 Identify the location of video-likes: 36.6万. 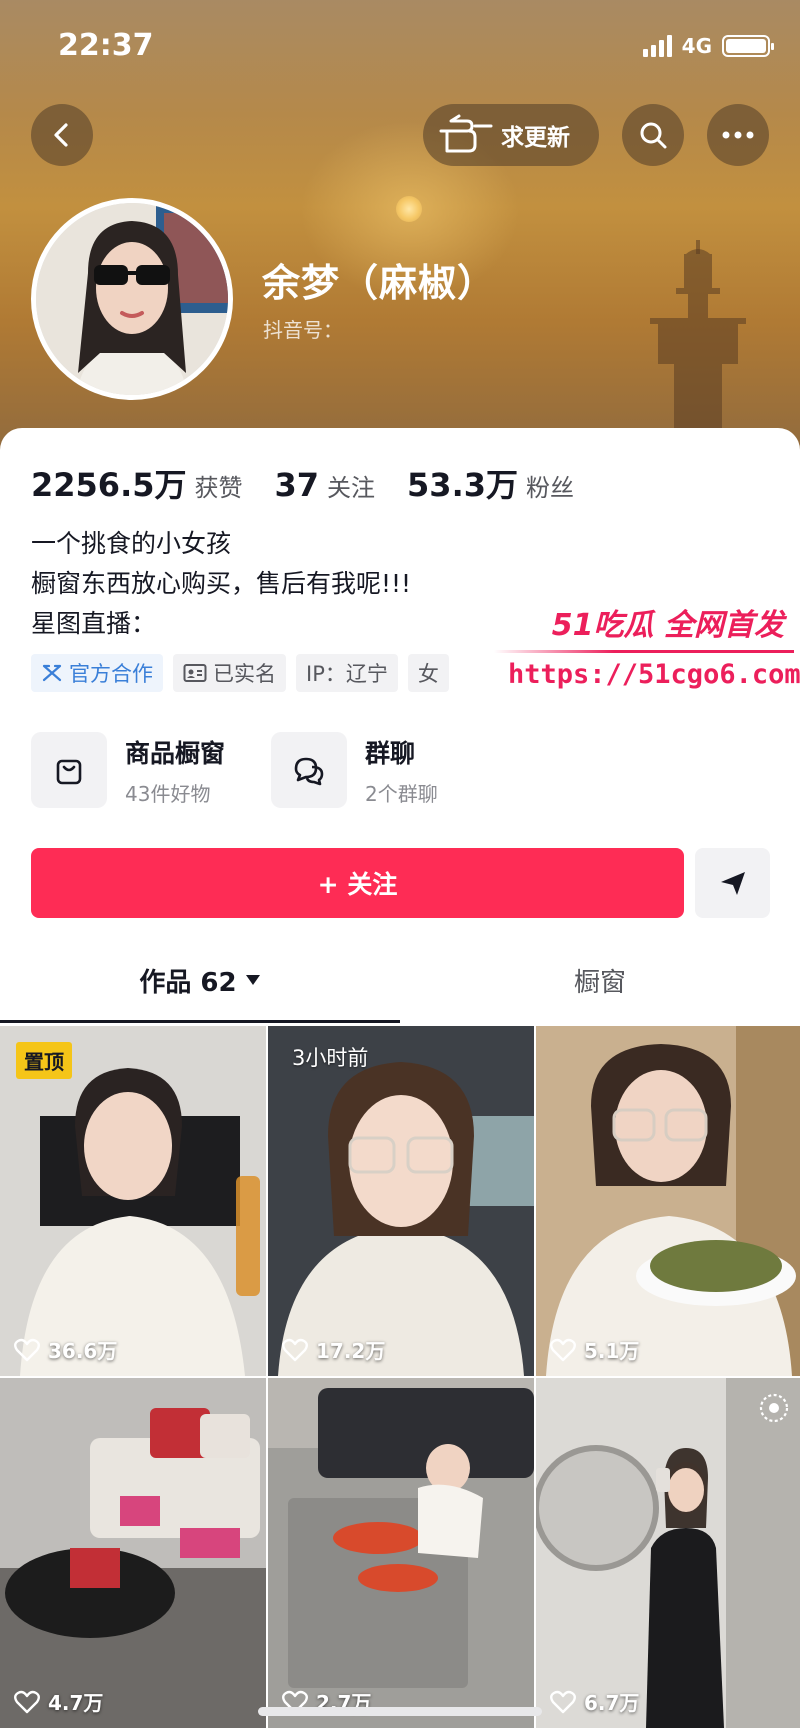
(65, 1349).